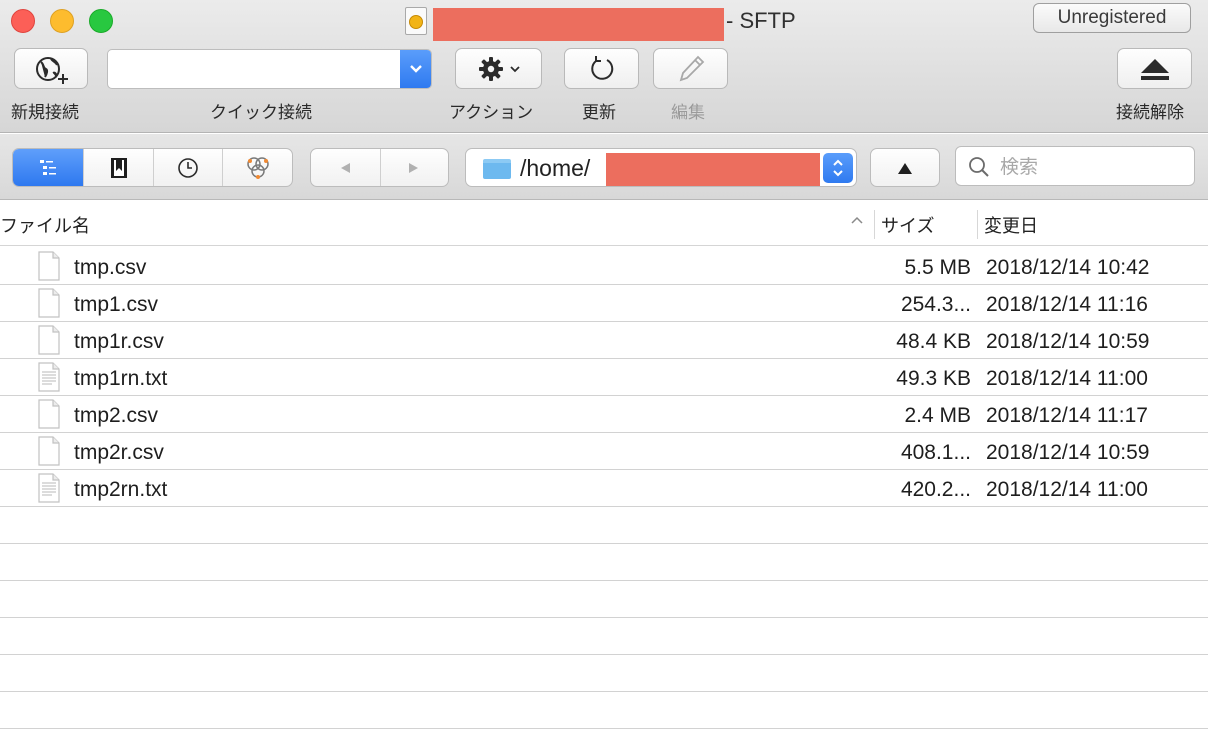 This screenshot has height=756, width=1208. I want to click on zoom-window-button, so click(101, 21).